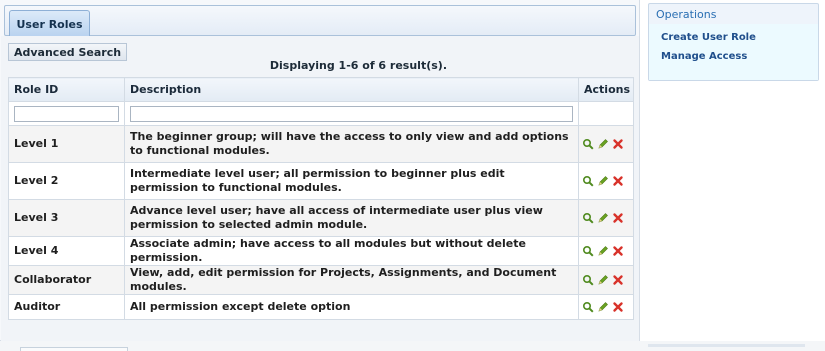  I want to click on filter-row, so click(321, 113).